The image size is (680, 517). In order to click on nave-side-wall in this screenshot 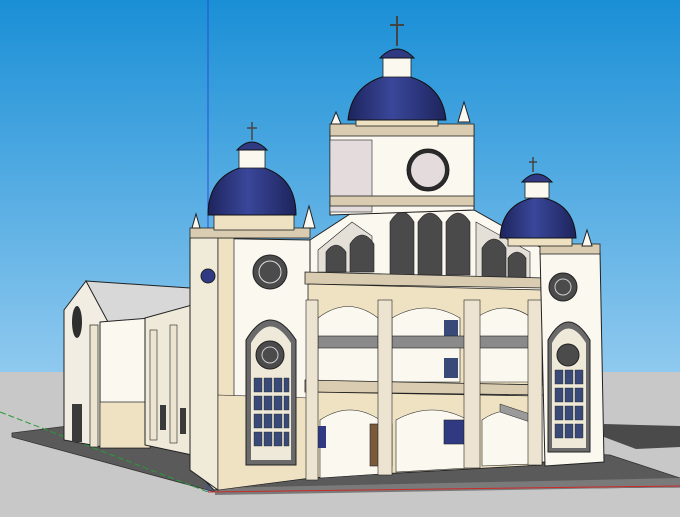, I will do `click(168, 380)`.